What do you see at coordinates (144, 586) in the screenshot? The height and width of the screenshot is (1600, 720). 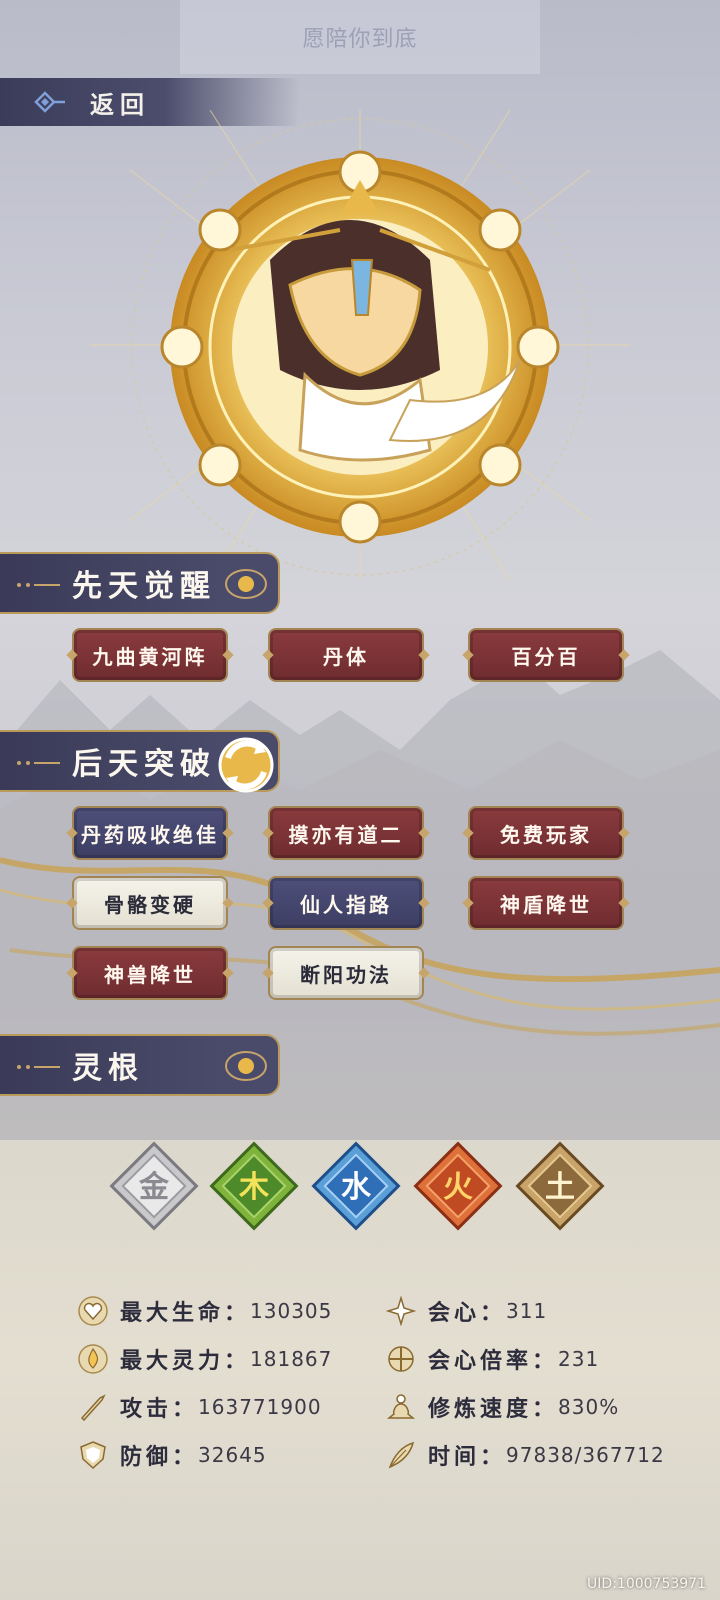 I see `section-title: 先天觉醒` at bounding box center [144, 586].